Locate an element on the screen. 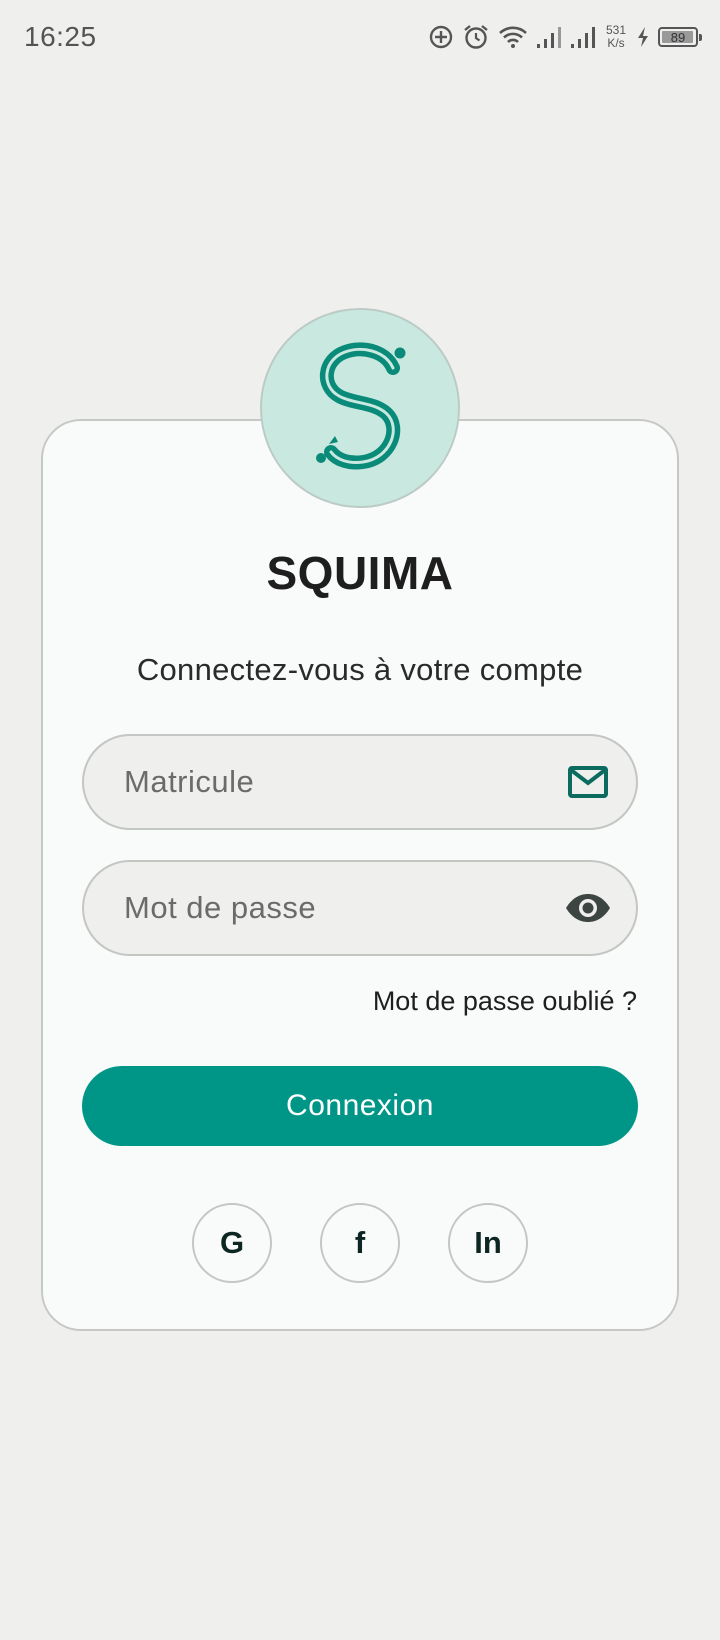 The width and height of the screenshot is (720, 1640). charging-icon is located at coordinates (643, 37).